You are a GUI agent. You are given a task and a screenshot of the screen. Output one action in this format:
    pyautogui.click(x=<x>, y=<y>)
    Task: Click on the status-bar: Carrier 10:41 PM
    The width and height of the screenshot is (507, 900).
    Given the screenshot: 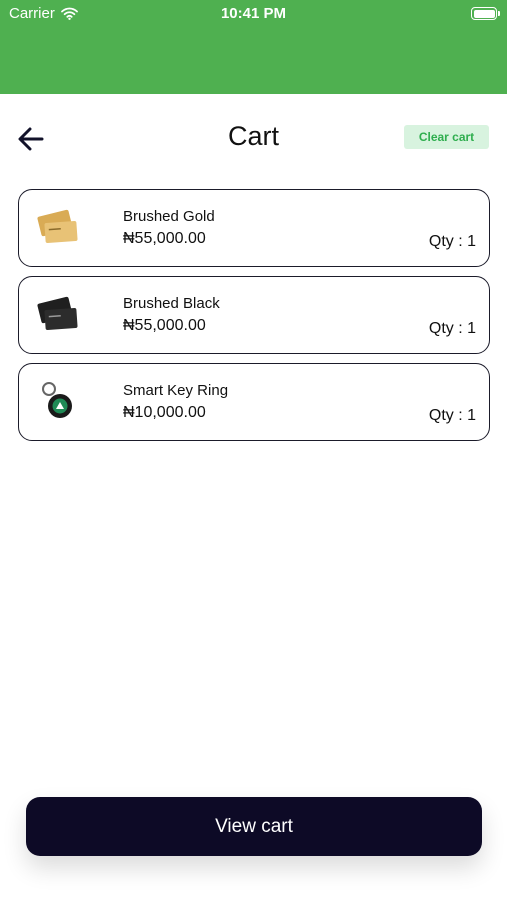 What is the action you would take?
    pyautogui.click(x=253, y=14)
    